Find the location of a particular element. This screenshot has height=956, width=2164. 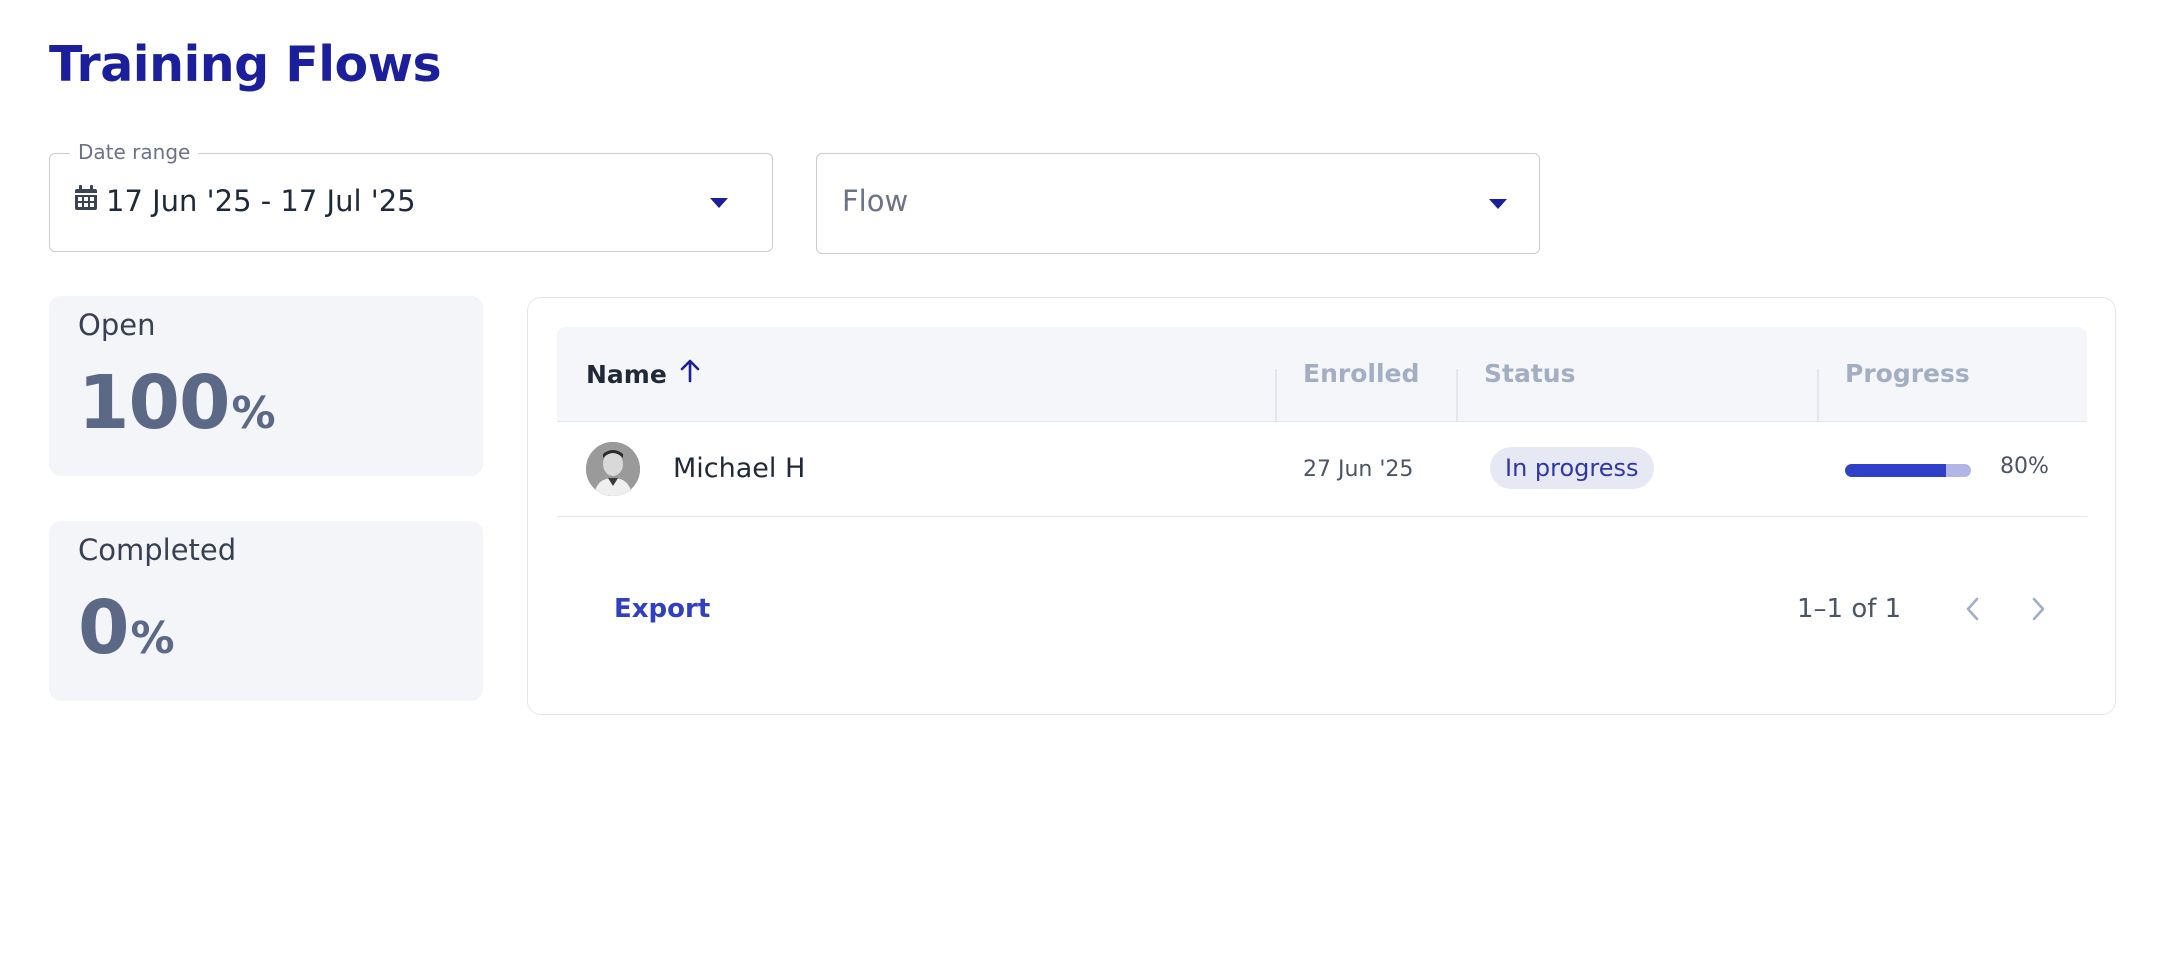

column-header-name-label: Name is located at coordinates (626, 374).